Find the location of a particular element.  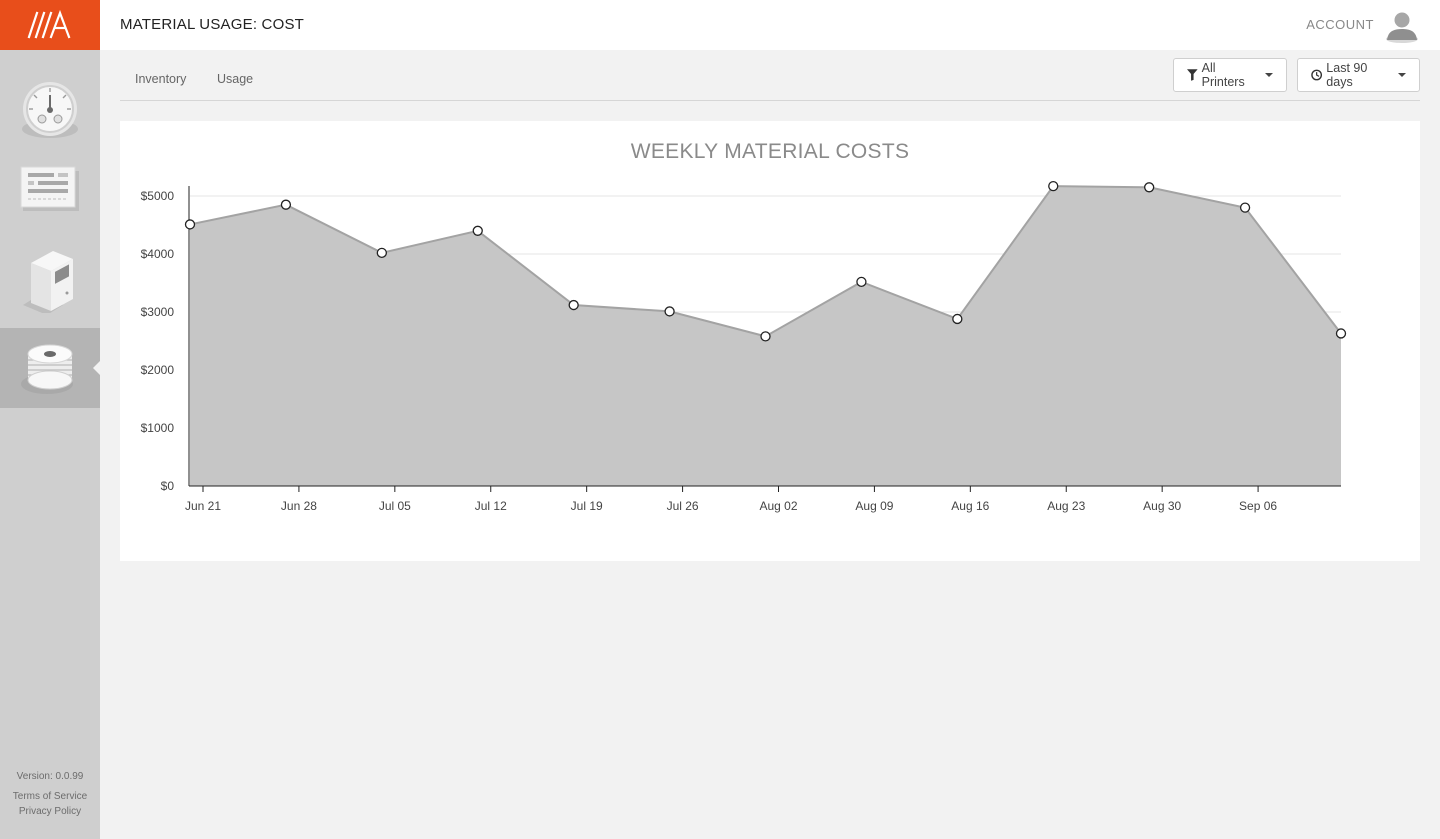

sidebar-item-materials is located at coordinates (50, 368).